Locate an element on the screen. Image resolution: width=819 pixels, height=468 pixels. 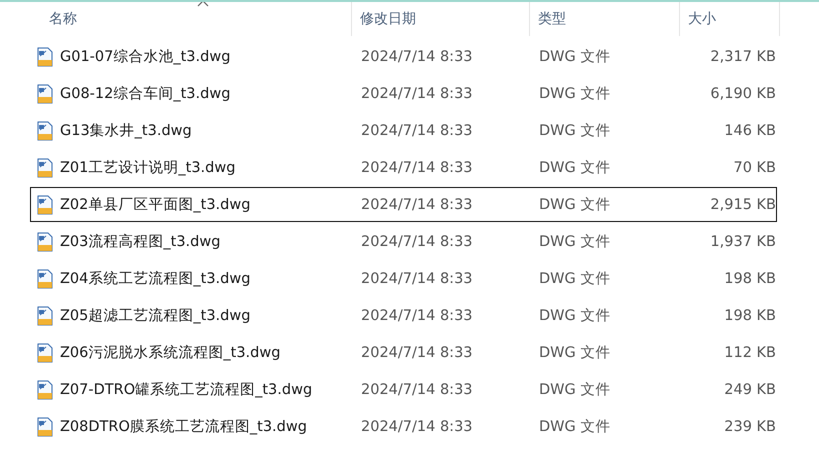
file-row: G08-12综合车间_t3.dwg 2024/7/14 8:33 DWG 文件 6,190 KB is located at coordinates (403, 93).